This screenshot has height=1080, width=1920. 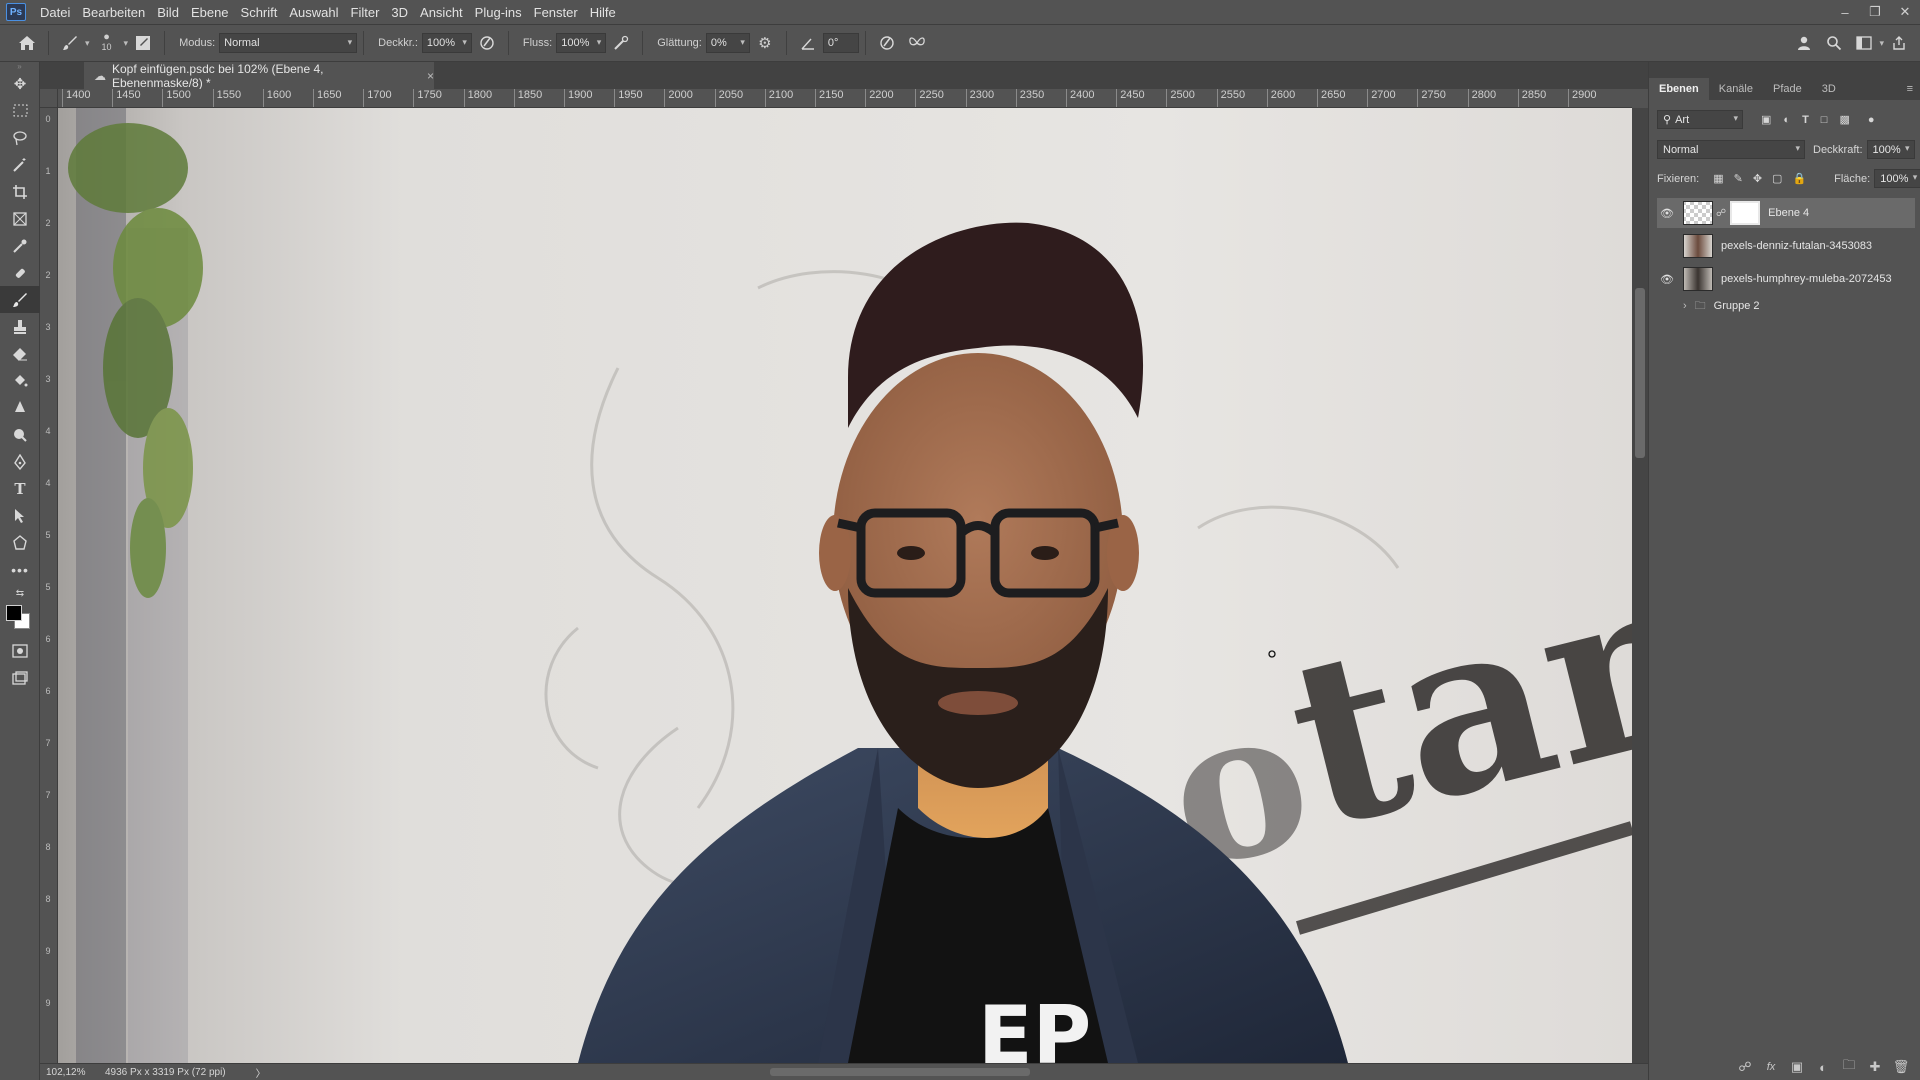 I want to click on menu-ansicht: Ansicht, so click(x=441, y=12).